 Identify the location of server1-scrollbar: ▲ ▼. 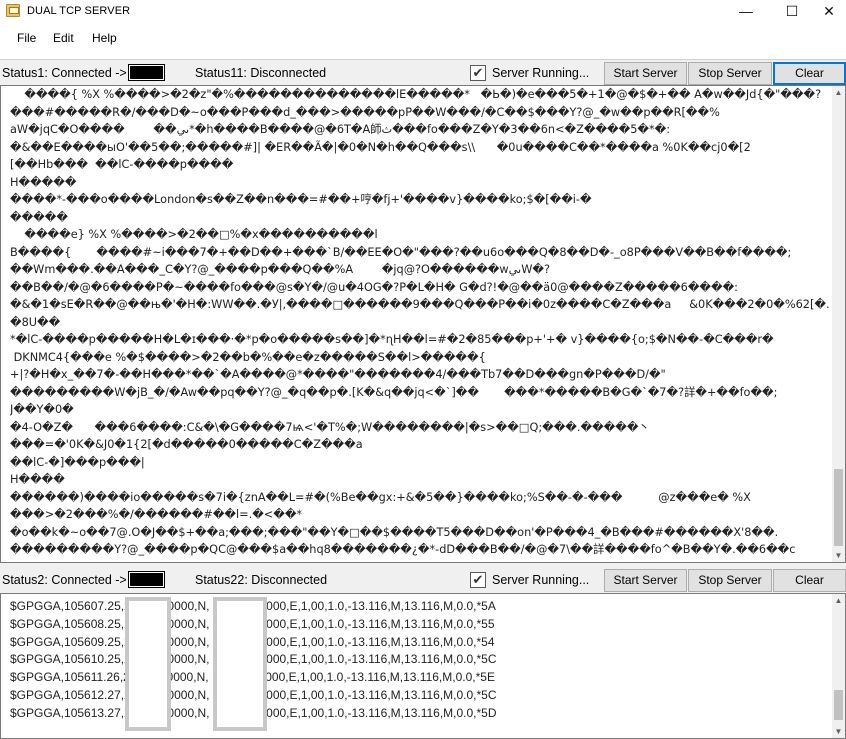
(838, 324).